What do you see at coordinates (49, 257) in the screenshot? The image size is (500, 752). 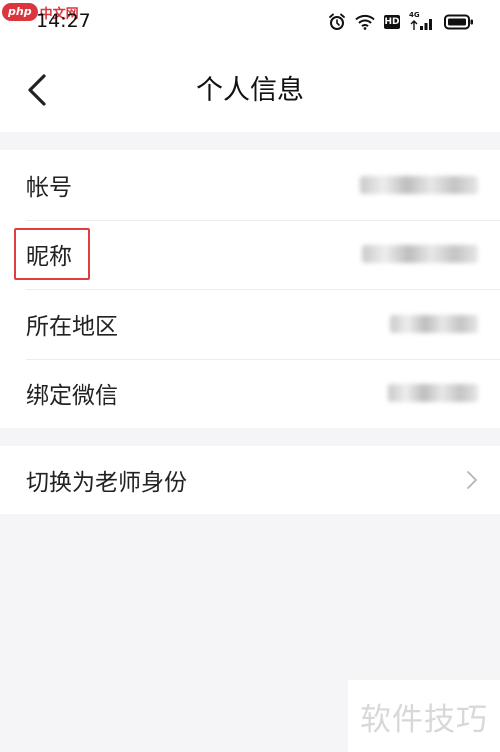 I see `nickname-label: 昵称` at bounding box center [49, 257].